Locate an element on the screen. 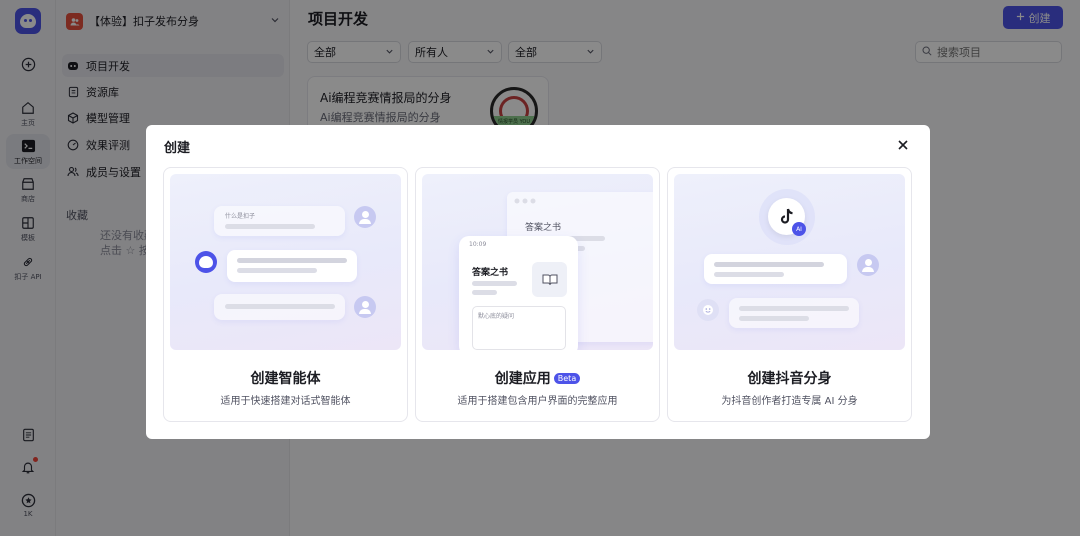 The height and width of the screenshot is (536, 1080). option-create-agent: 什么是扣子 创建智能体 适用于快速搭建对话式智能体 is located at coordinates (285, 294).